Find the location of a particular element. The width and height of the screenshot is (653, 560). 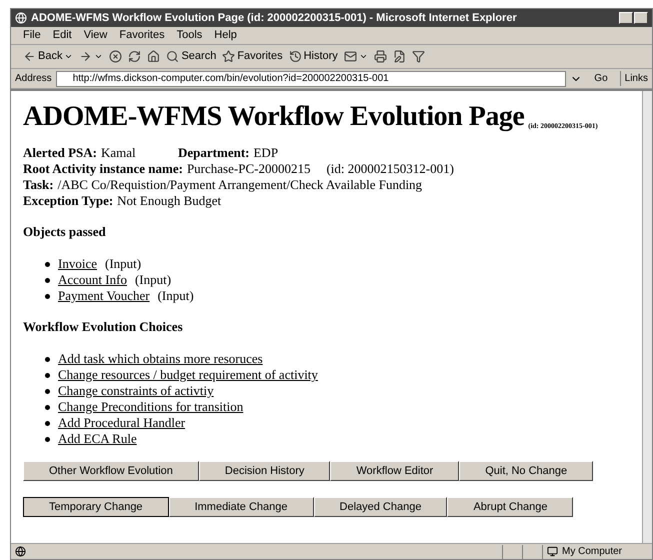

printer-icon is located at coordinates (380, 56).